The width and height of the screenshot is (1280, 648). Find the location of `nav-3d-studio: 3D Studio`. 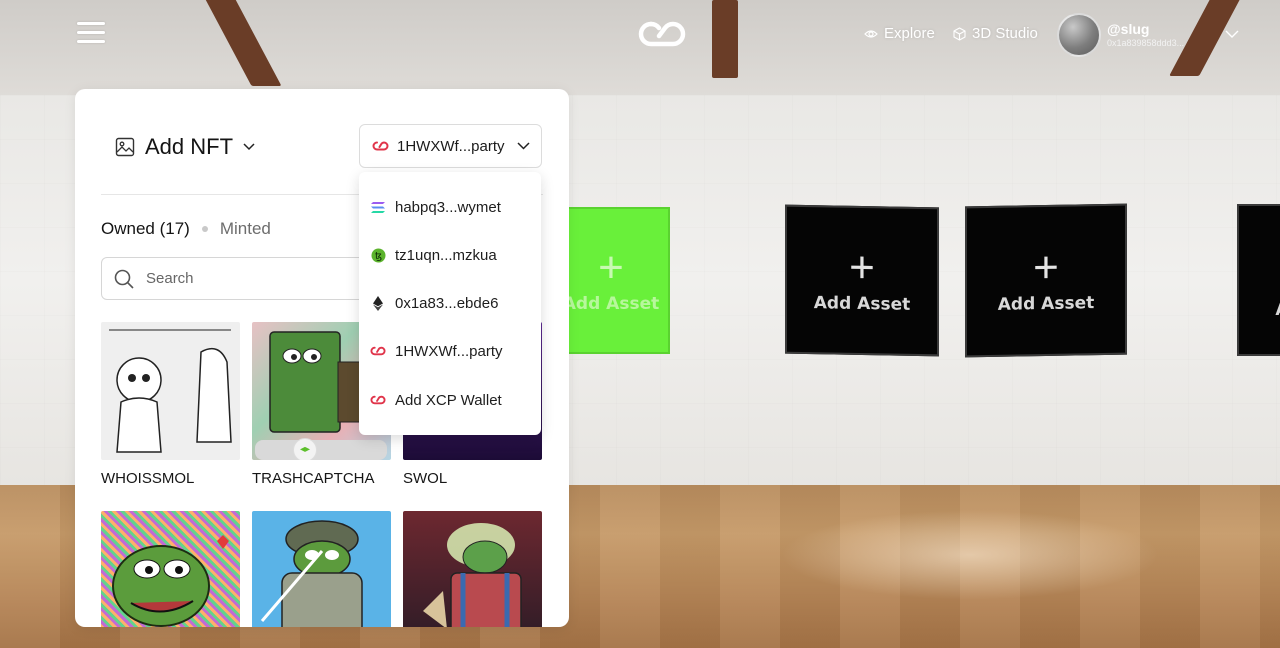

nav-3d-studio: 3D Studio is located at coordinates (995, 33).